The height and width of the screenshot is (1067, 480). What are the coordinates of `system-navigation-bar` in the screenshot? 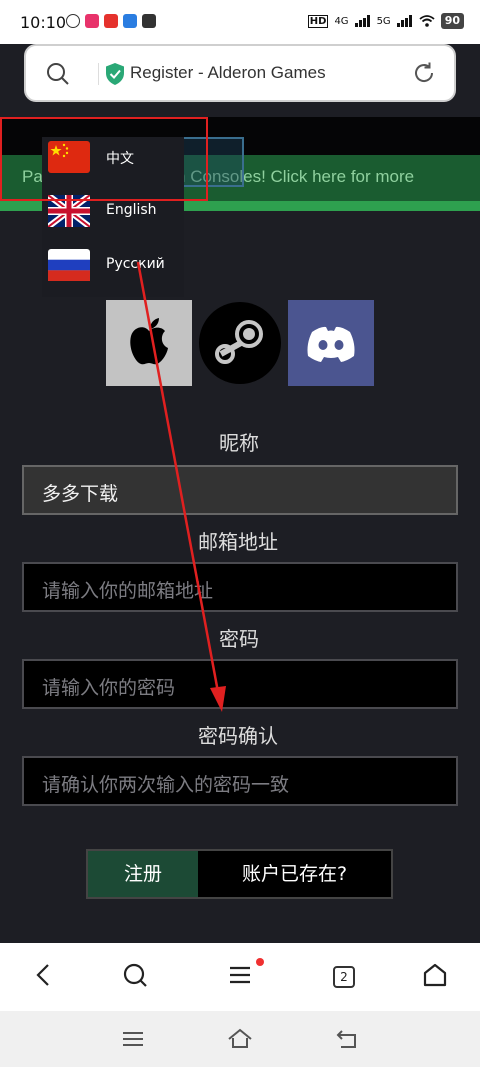 It's located at (240, 1039).